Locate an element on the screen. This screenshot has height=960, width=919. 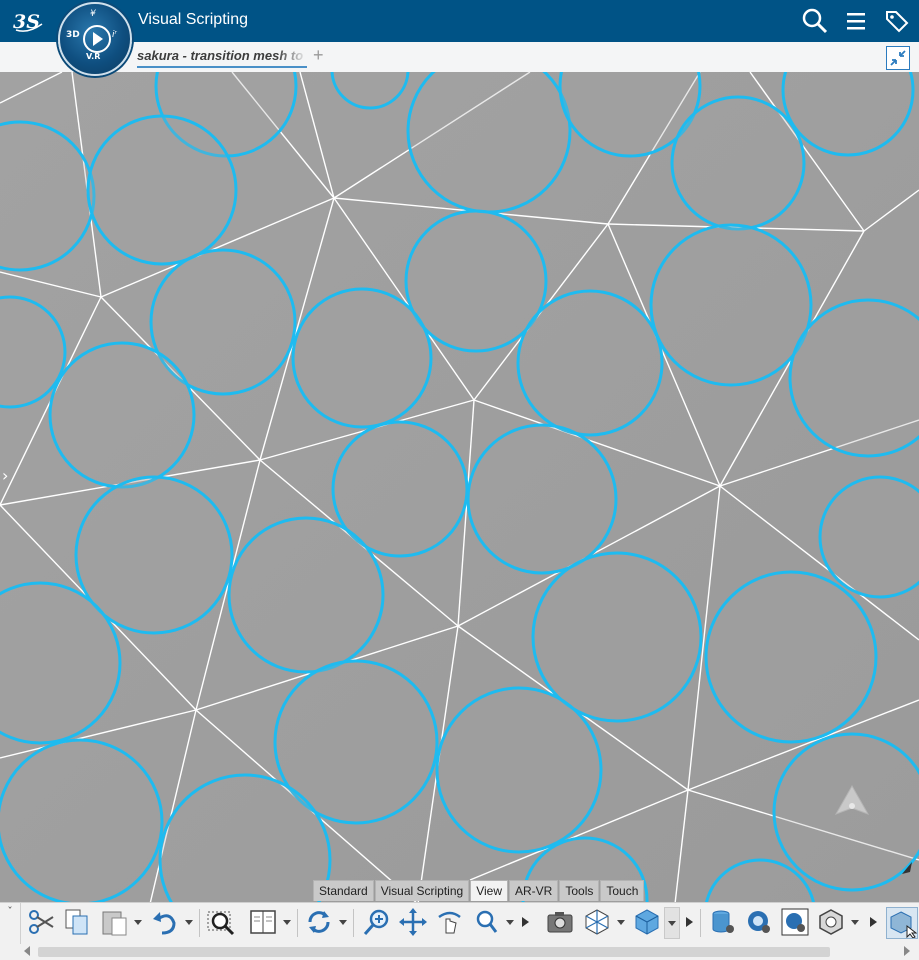
reference-dropdown-icon is located at coordinates (287, 922).